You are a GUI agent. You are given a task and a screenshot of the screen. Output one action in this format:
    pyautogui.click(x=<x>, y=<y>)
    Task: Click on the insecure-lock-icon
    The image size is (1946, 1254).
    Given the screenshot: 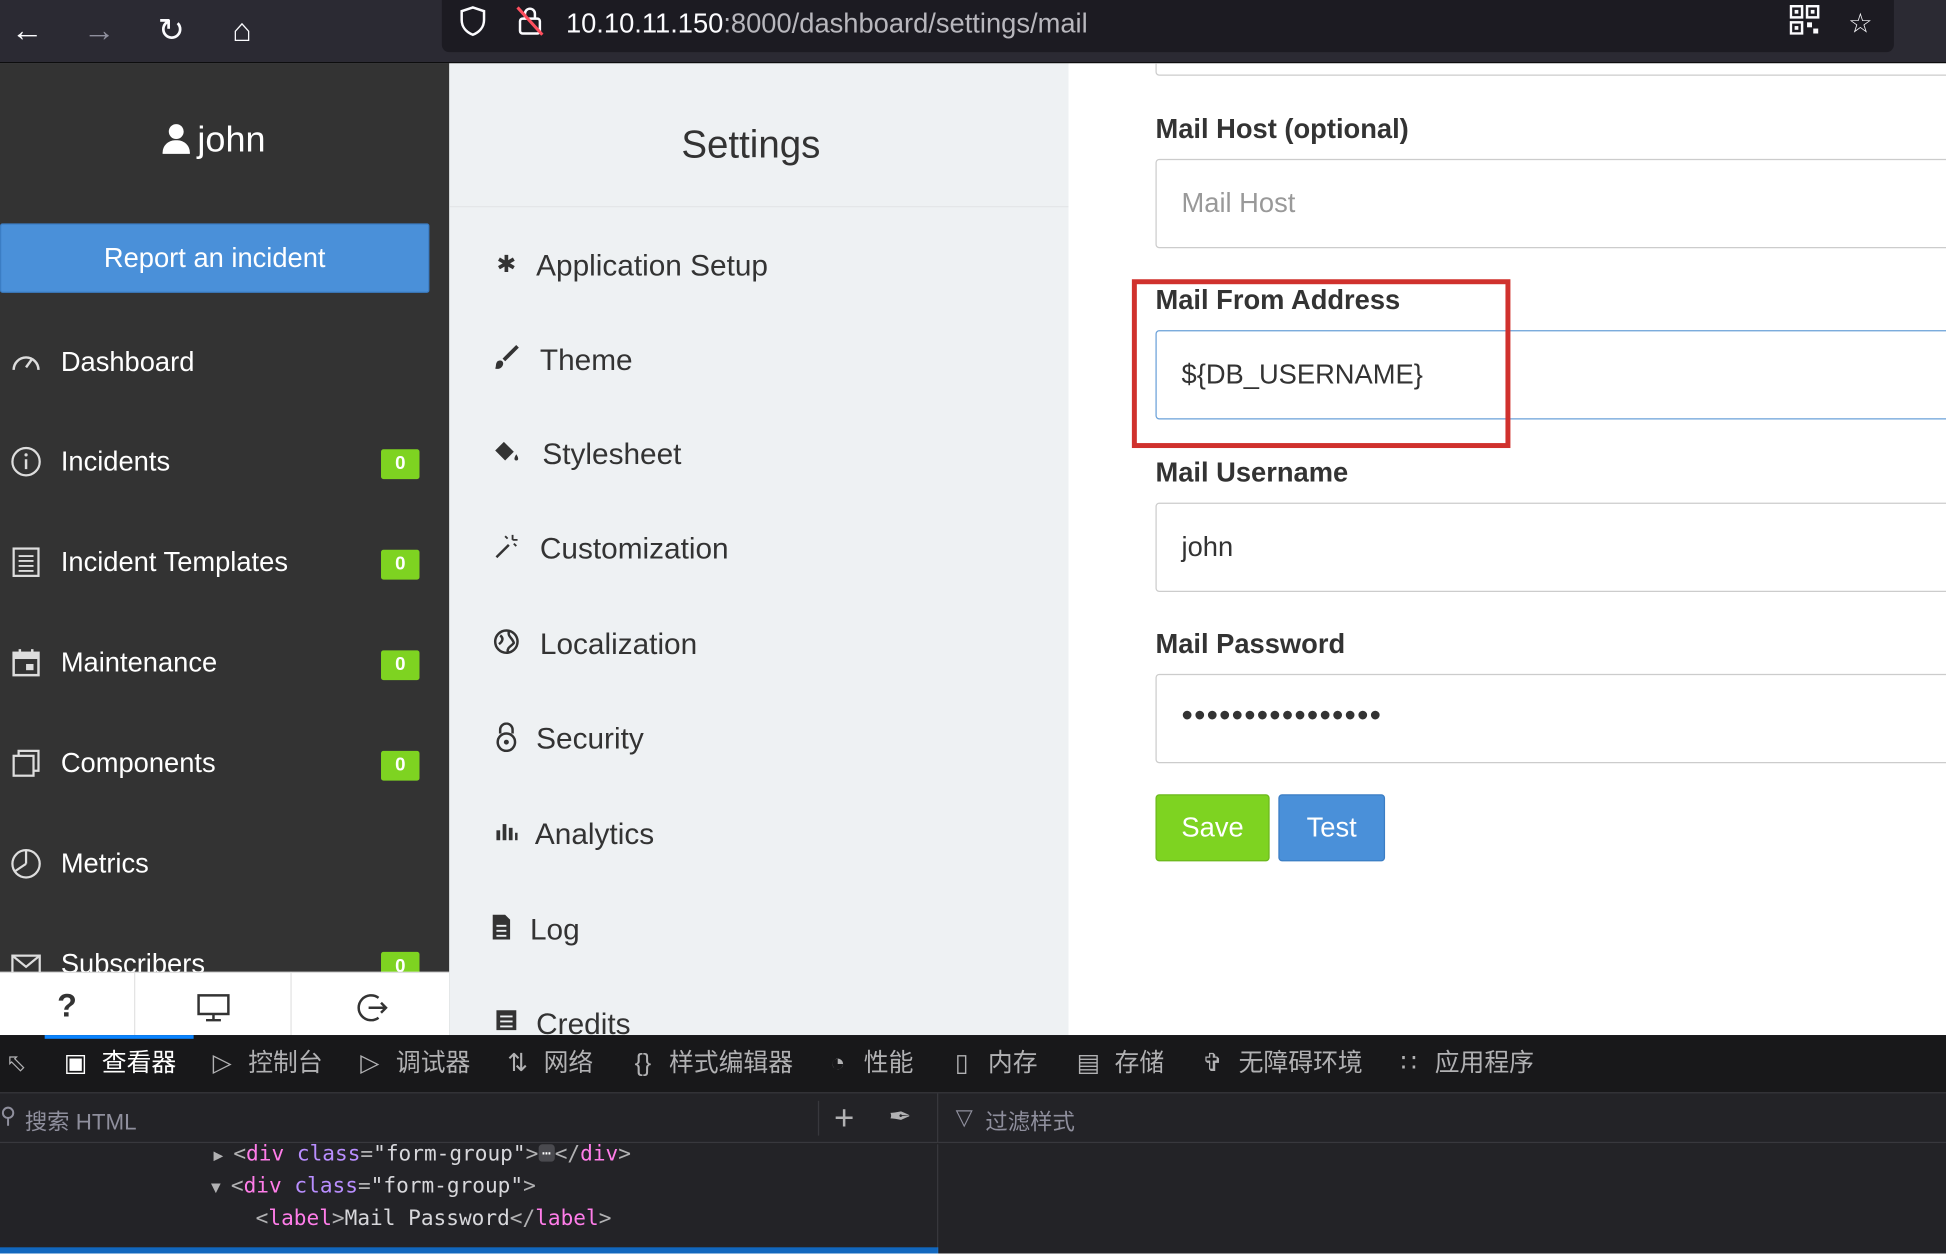 What is the action you would take?
    pyautogui.click(x=529, y=23)
    